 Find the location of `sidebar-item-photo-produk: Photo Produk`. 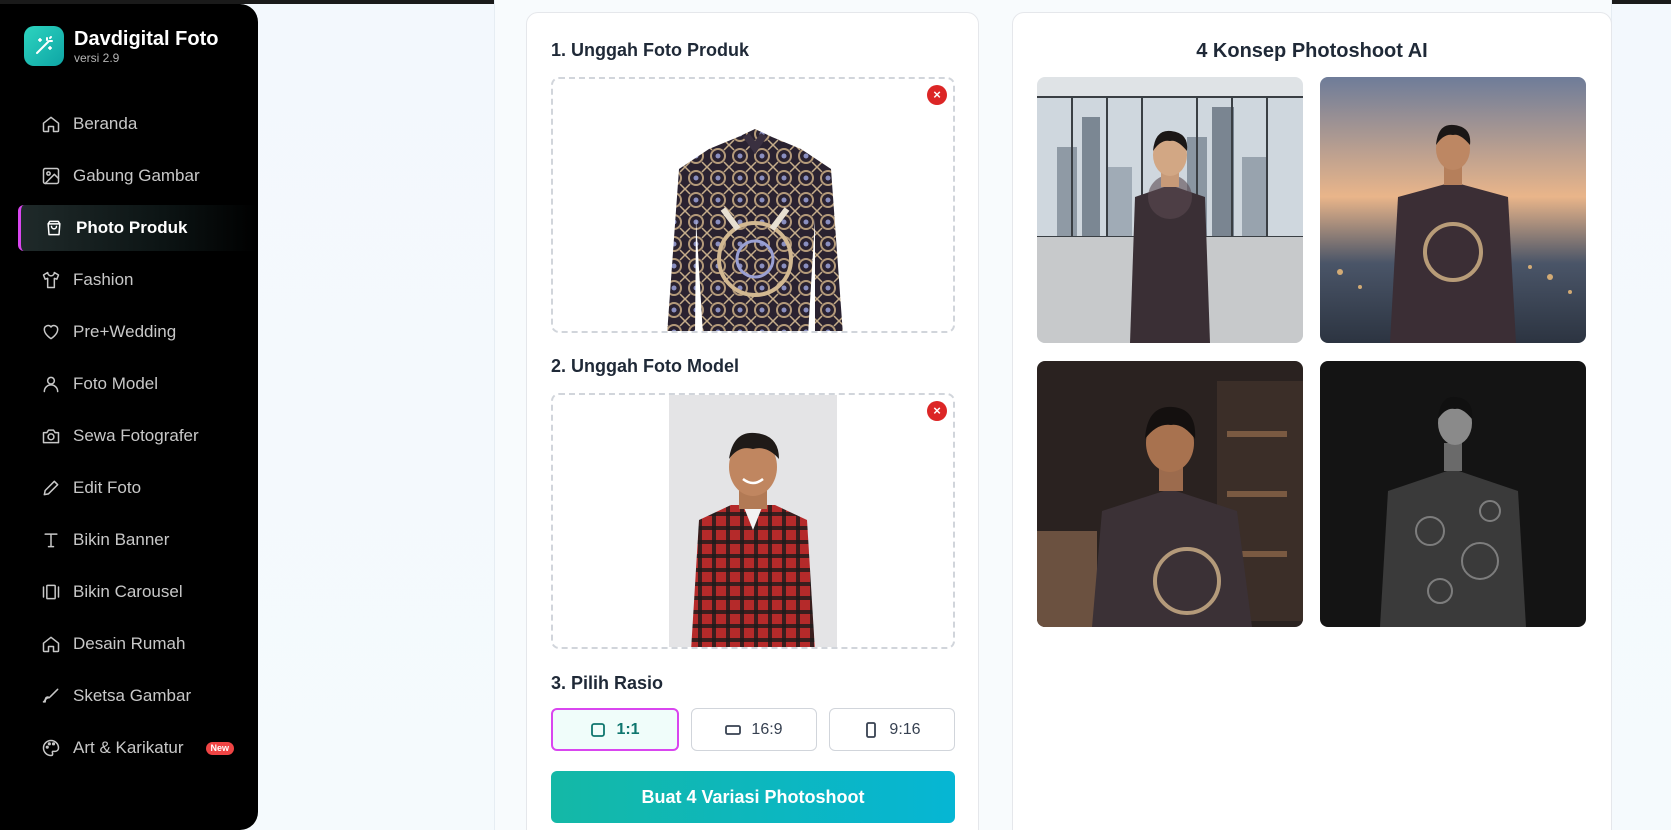

sidebar-item-photo-produk: Photo Produk is located at coordinates (138, 228).